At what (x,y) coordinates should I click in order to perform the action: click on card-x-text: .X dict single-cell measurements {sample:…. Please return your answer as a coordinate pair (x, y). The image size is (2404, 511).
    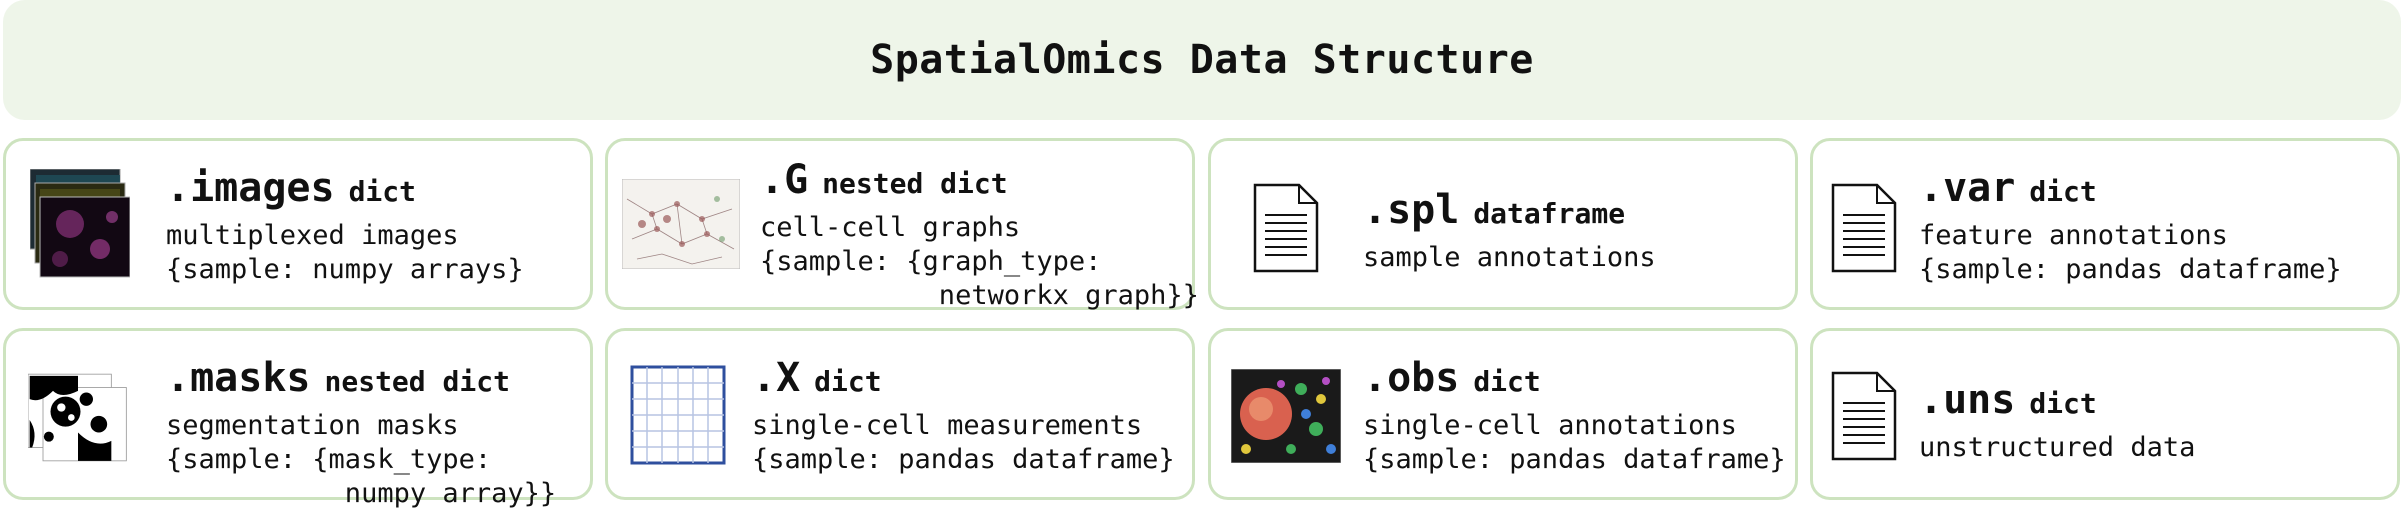
    Looking at the image, I should click on (963, 416).